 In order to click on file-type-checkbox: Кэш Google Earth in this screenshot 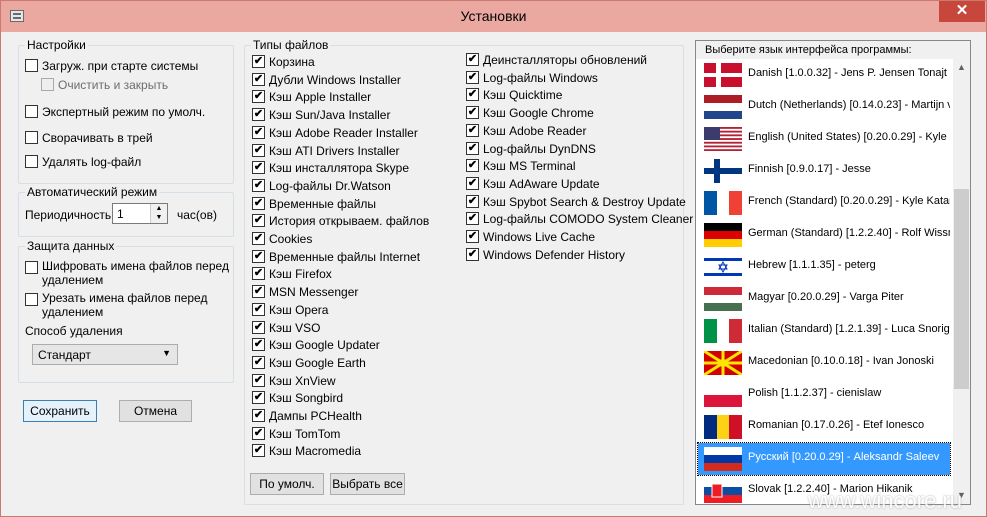, I will do `click(309, 363)`.